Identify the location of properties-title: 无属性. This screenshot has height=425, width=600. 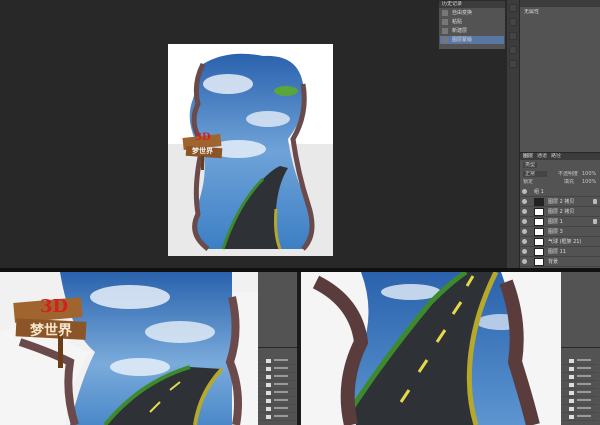
(532, 12).